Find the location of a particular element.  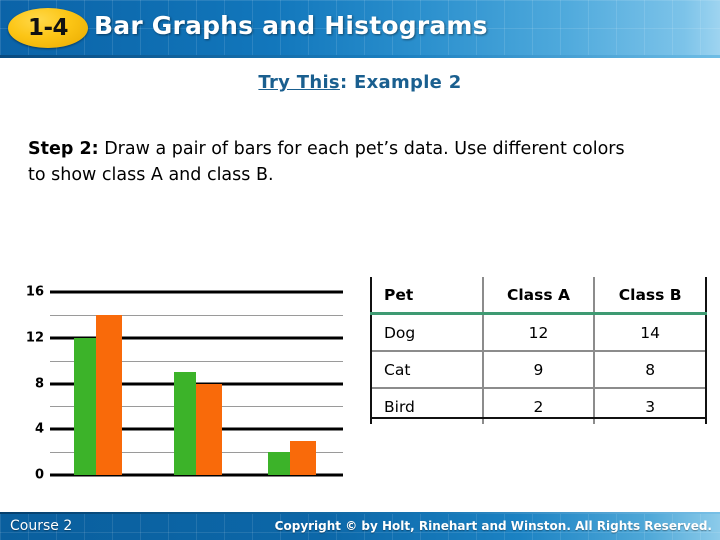

footer-course-label: Course 2 is located at coordinates (41, 526).